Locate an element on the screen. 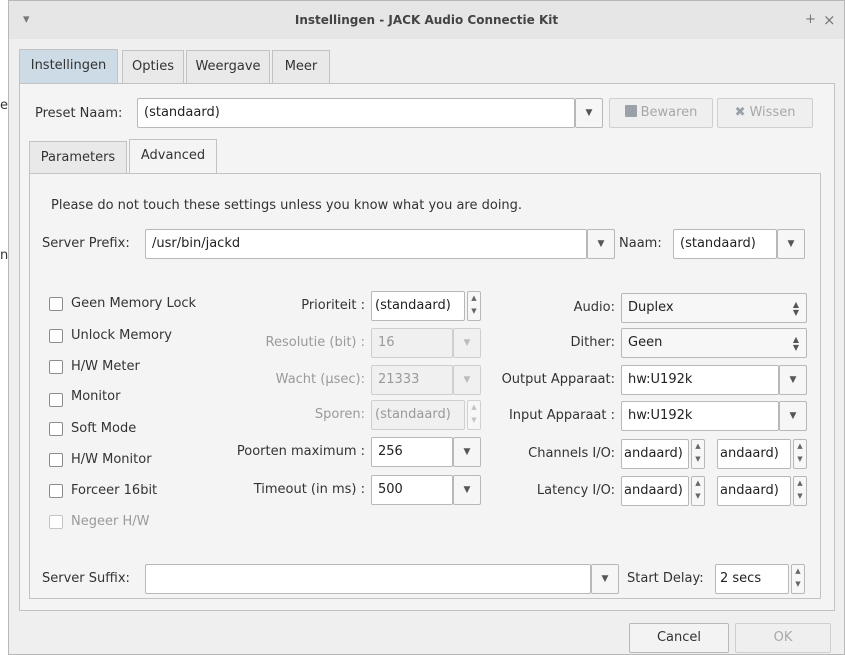 The image size is (845, 655). server-suffix-dropdown-button: ▼ is located at coordinates (605, 579).